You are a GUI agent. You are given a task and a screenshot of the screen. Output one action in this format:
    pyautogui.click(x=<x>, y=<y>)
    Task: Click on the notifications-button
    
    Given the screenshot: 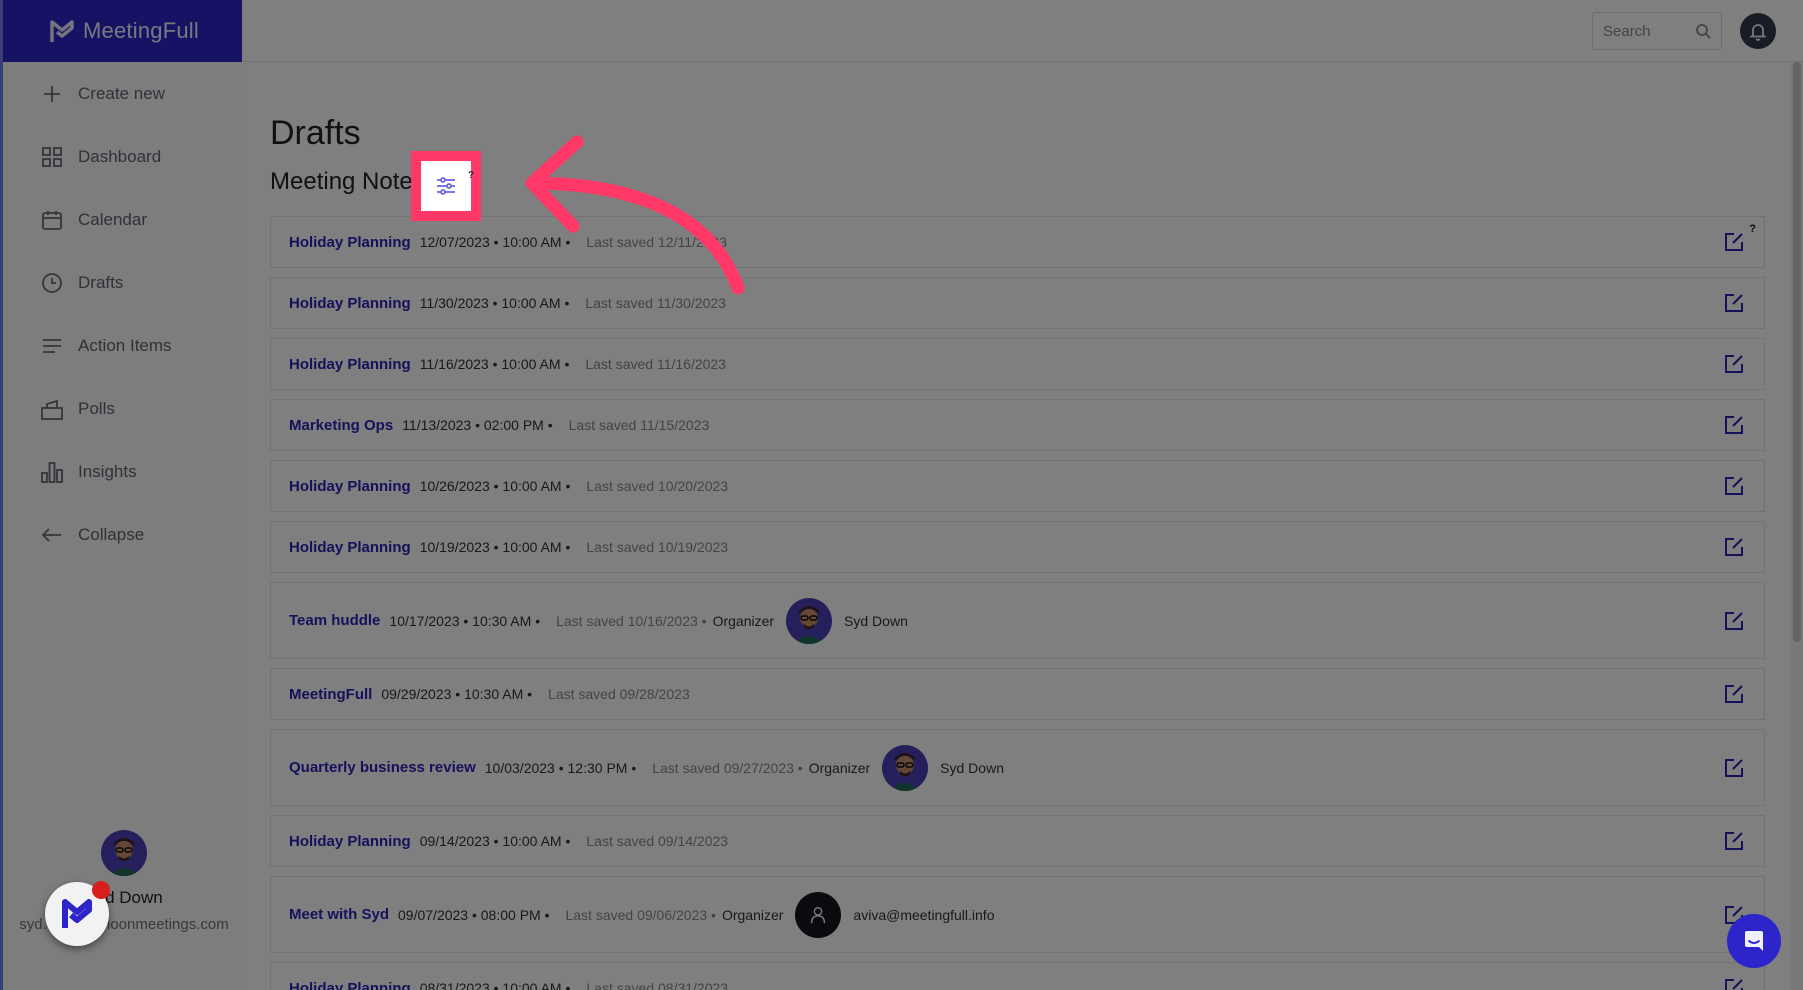 What is the action you would take?
    pyautogui.click(x=1758, y=31)
    